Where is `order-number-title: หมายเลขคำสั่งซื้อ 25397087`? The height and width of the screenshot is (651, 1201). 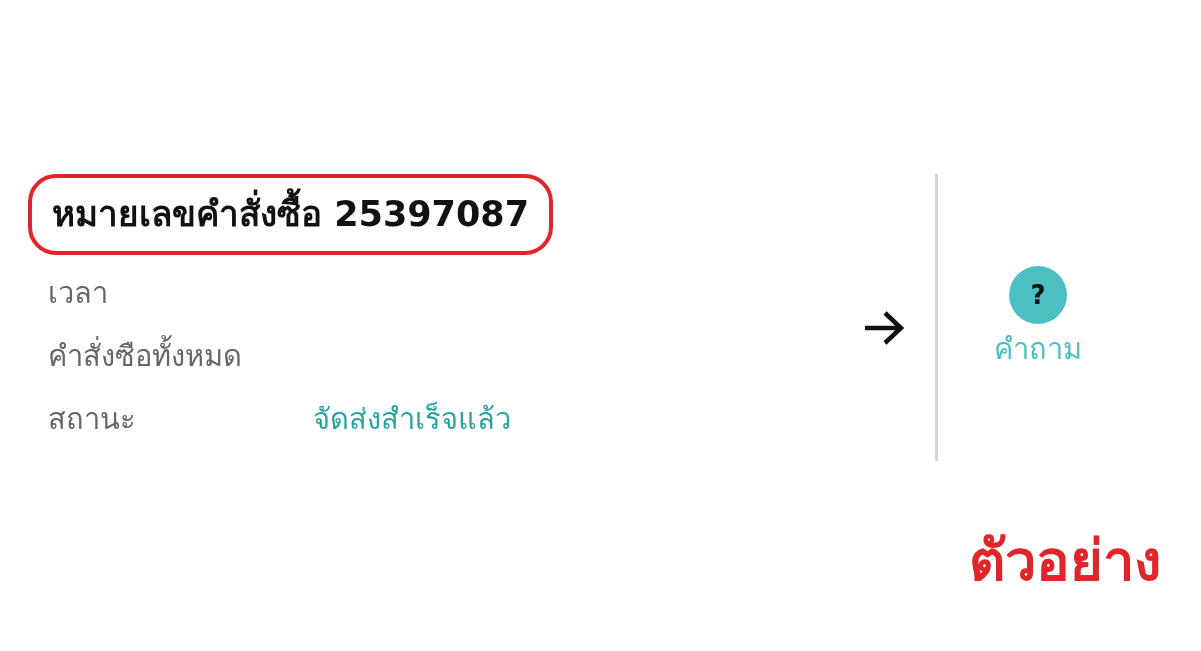 order-number-title: หมายเลขคำสั่งซื้อ 25397087 is located at coordinates (290, 214).